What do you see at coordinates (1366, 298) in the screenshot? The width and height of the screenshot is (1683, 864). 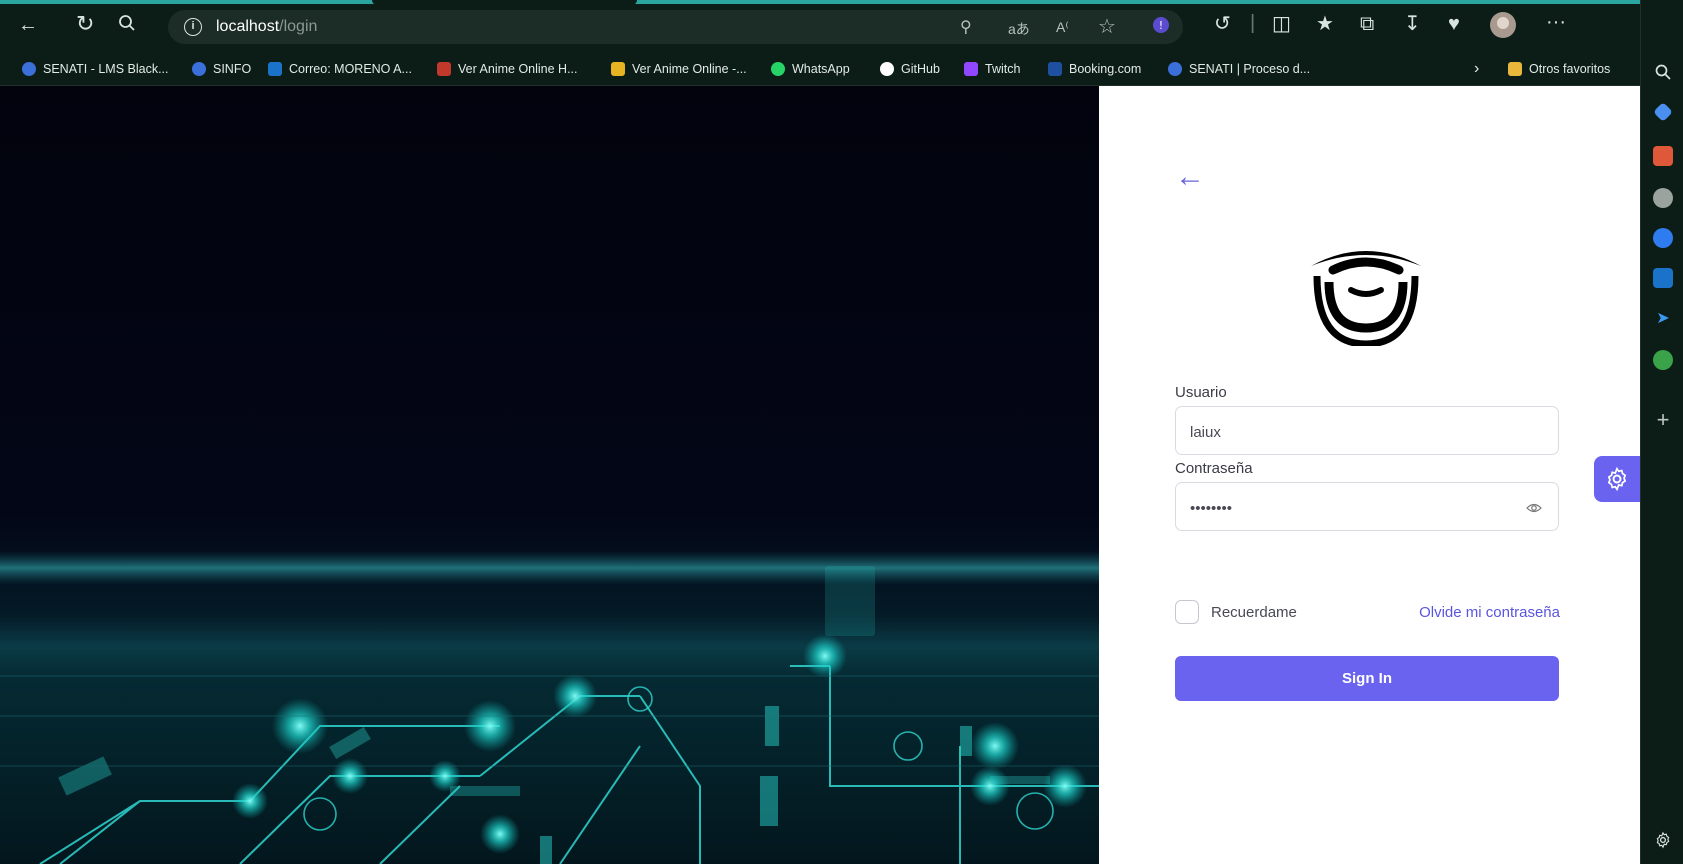 I see `brand-logo` at bounding box center [1366, 298].